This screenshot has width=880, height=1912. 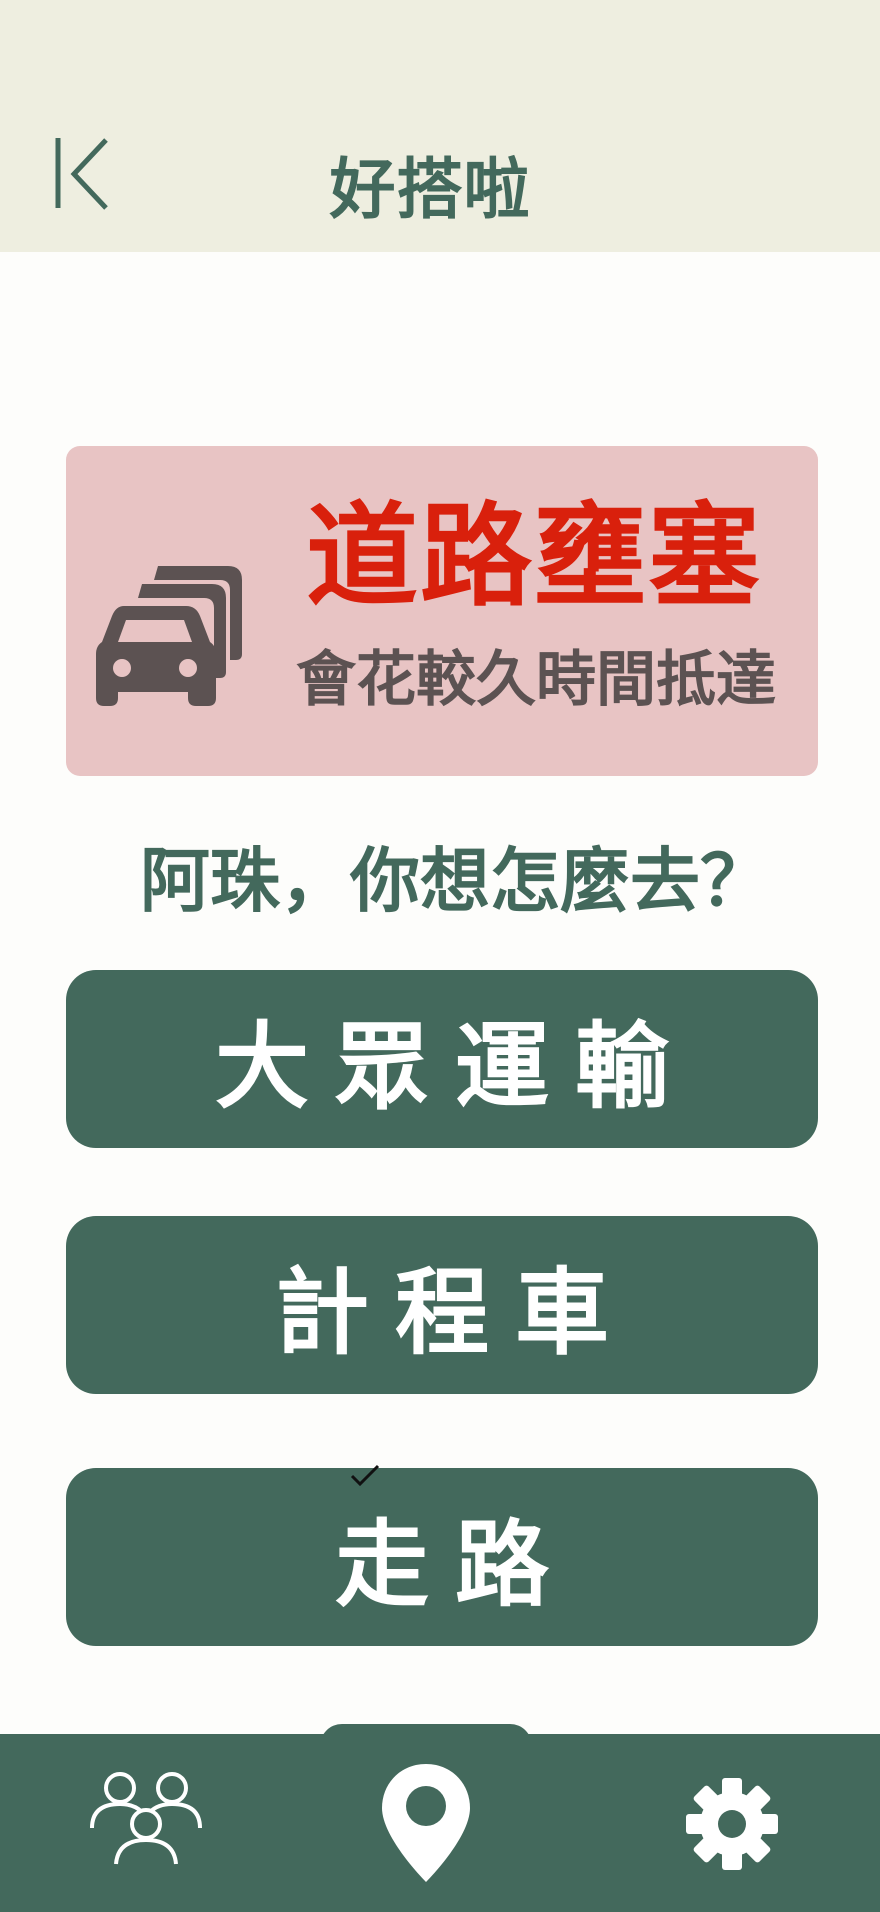 I want to click on traffic-alert-banner: 道路壅塞 會花較久時間抵達, so click(x=442, y=611).